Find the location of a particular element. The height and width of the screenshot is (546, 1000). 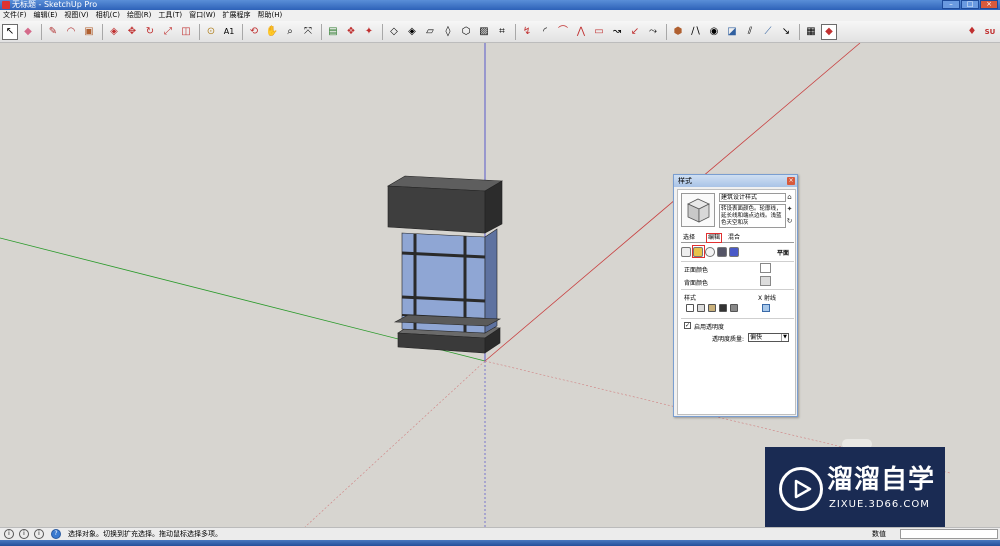

tab-mix: 混合 is located at coordinates (734, 238).